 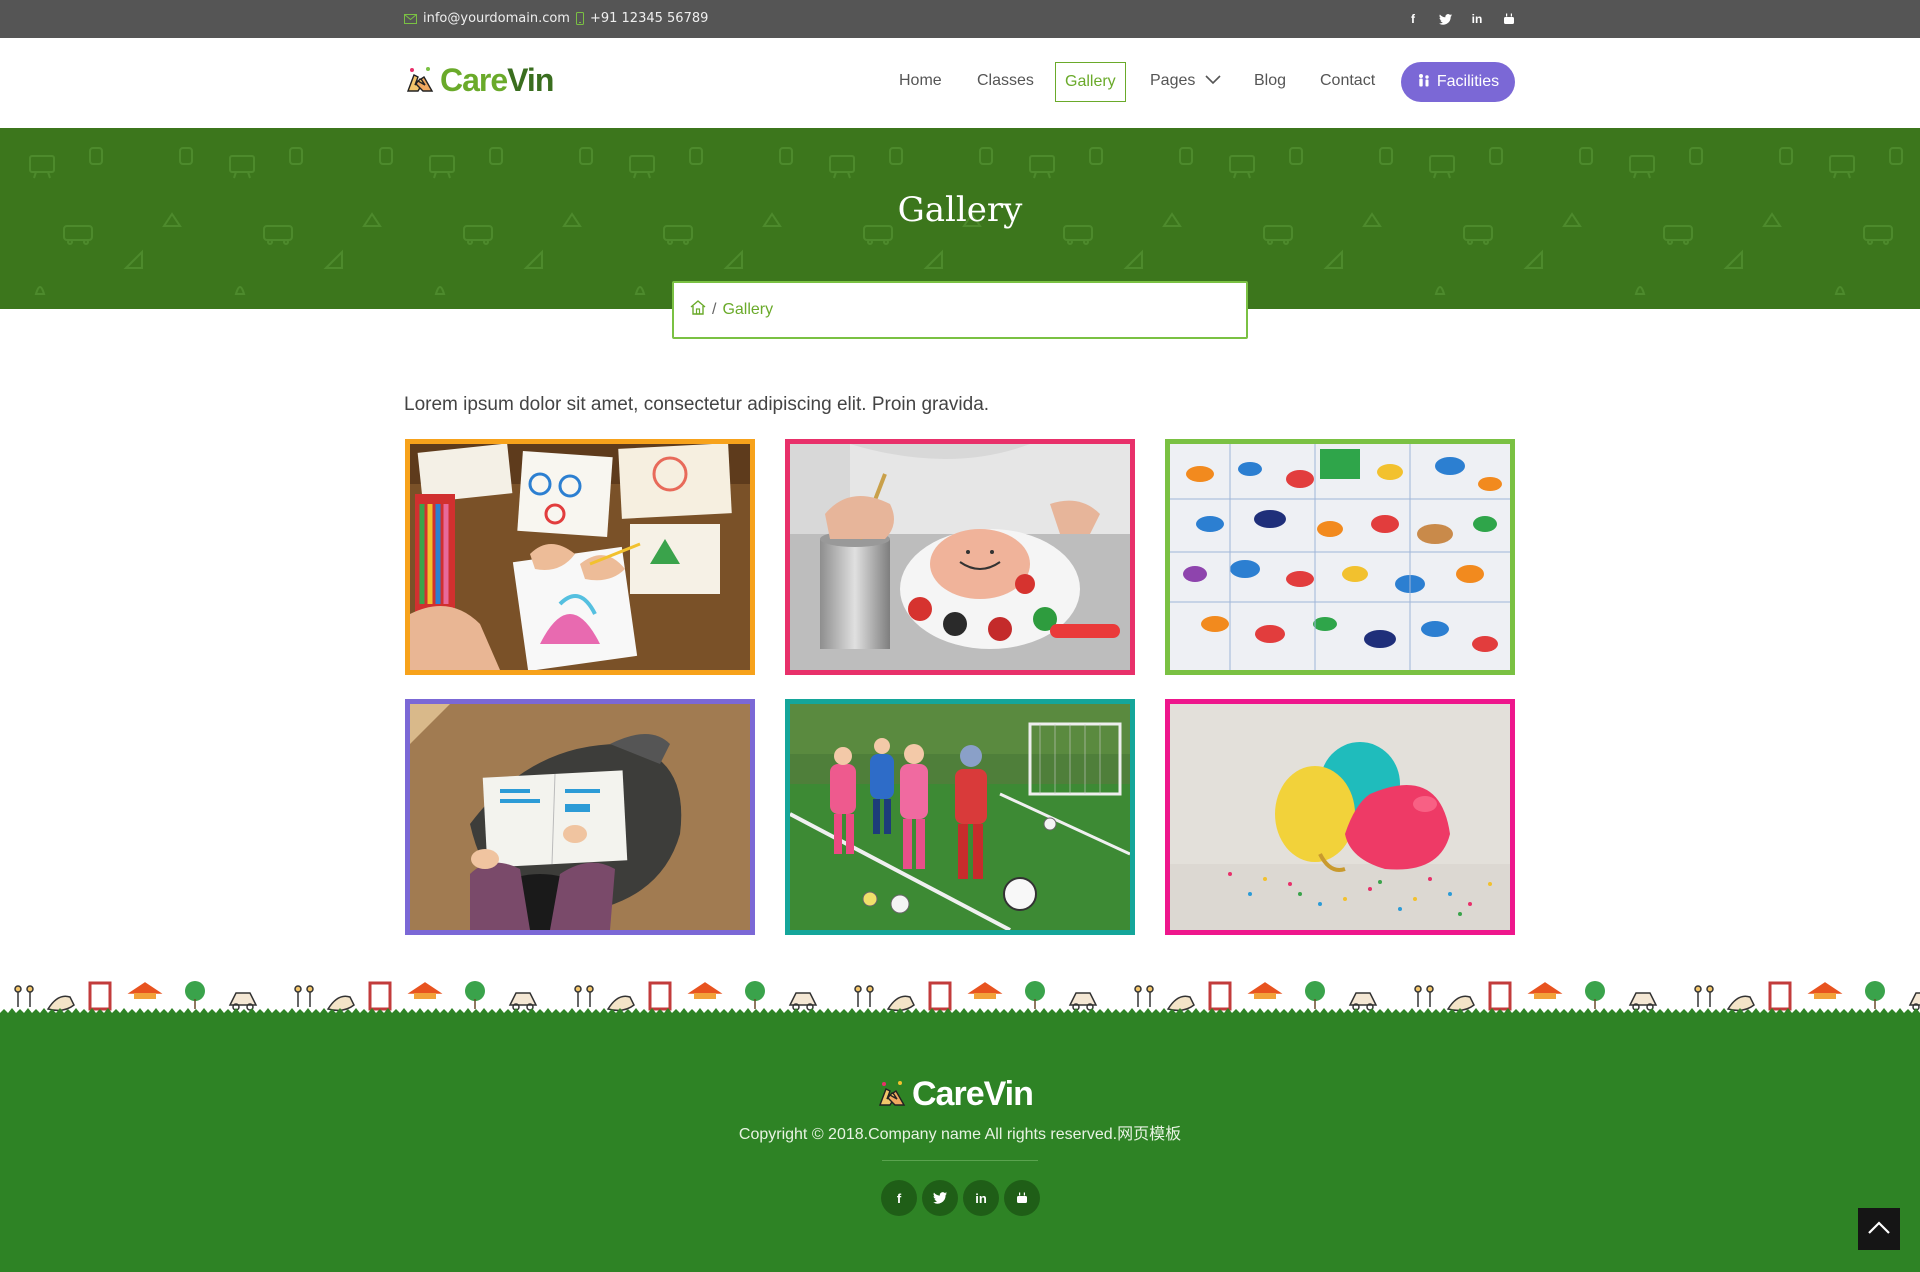 What do you see at coordinates (1340, 557) in the screenshot?
I see `gallery-photo-fish-drawings` at bounding box center [1340, 557].